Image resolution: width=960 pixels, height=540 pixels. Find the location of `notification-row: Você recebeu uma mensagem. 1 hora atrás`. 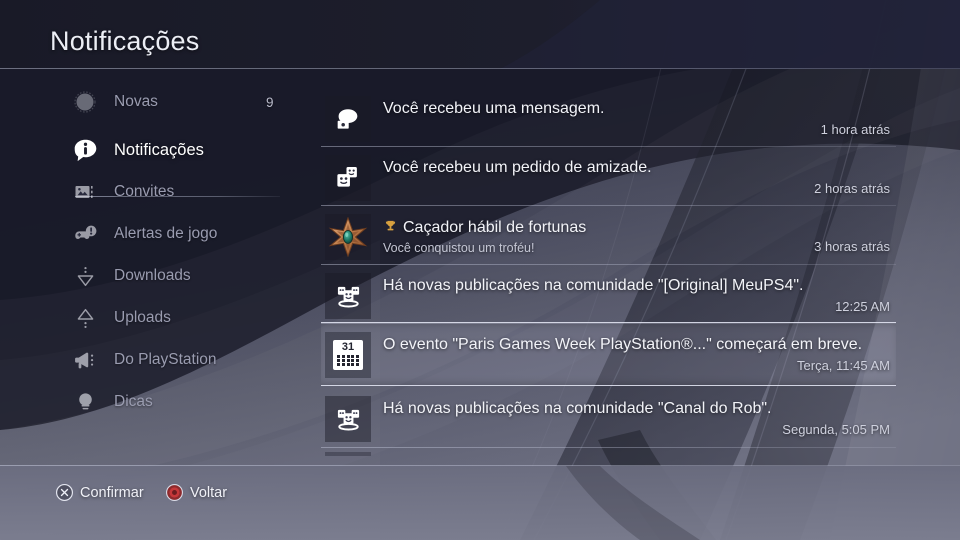

notification-row: Você recebeu uma mensagem. 1 hora atrás is located at coordinates (608, 117).